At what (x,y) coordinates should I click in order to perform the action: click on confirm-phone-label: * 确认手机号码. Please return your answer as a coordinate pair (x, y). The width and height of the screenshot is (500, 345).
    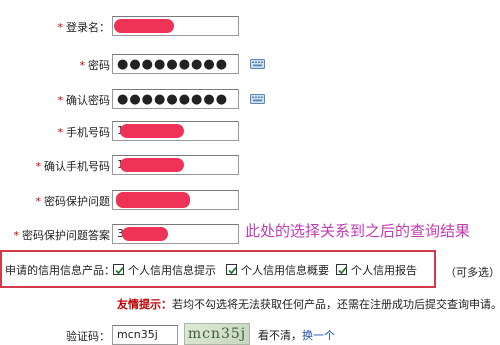
    Looking at the image, I should click on (73, 166).